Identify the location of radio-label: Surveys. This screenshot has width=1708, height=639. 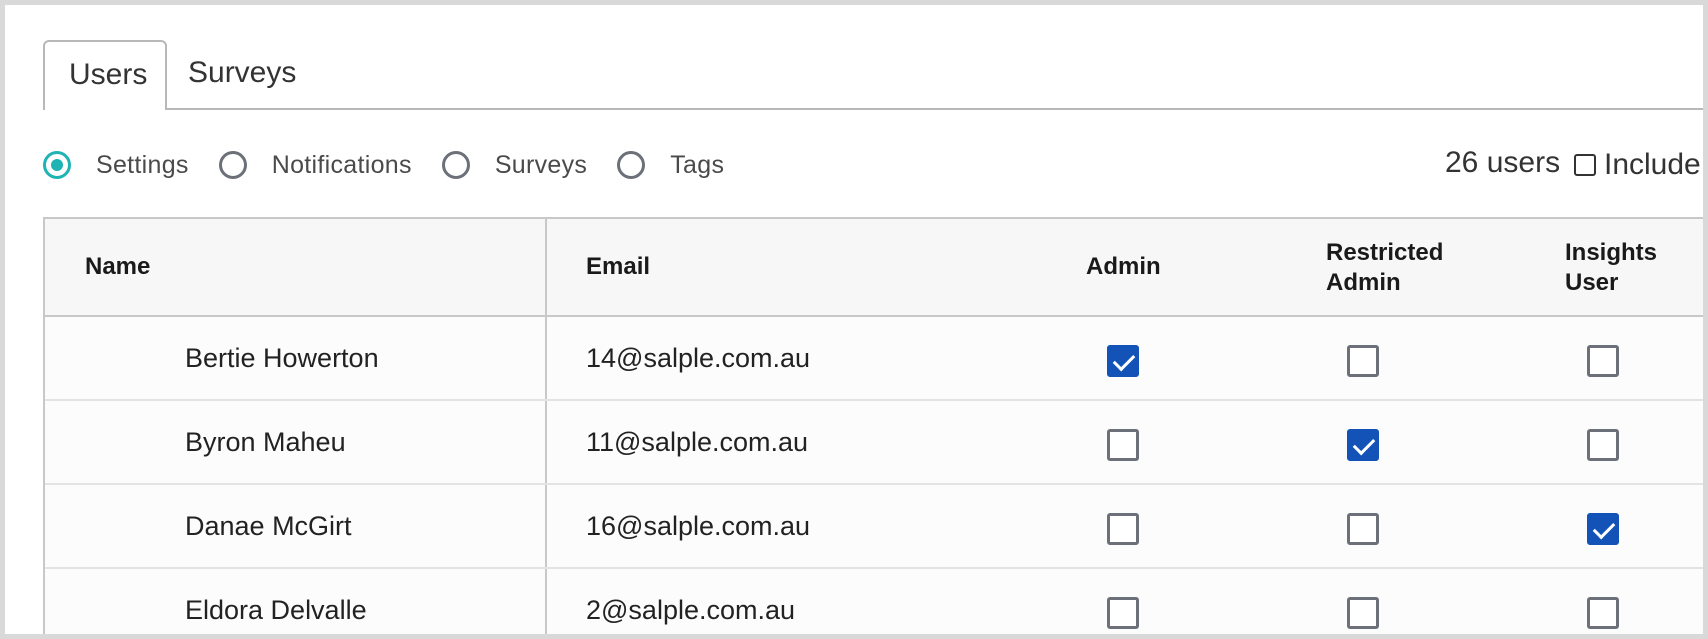
(541, 164).